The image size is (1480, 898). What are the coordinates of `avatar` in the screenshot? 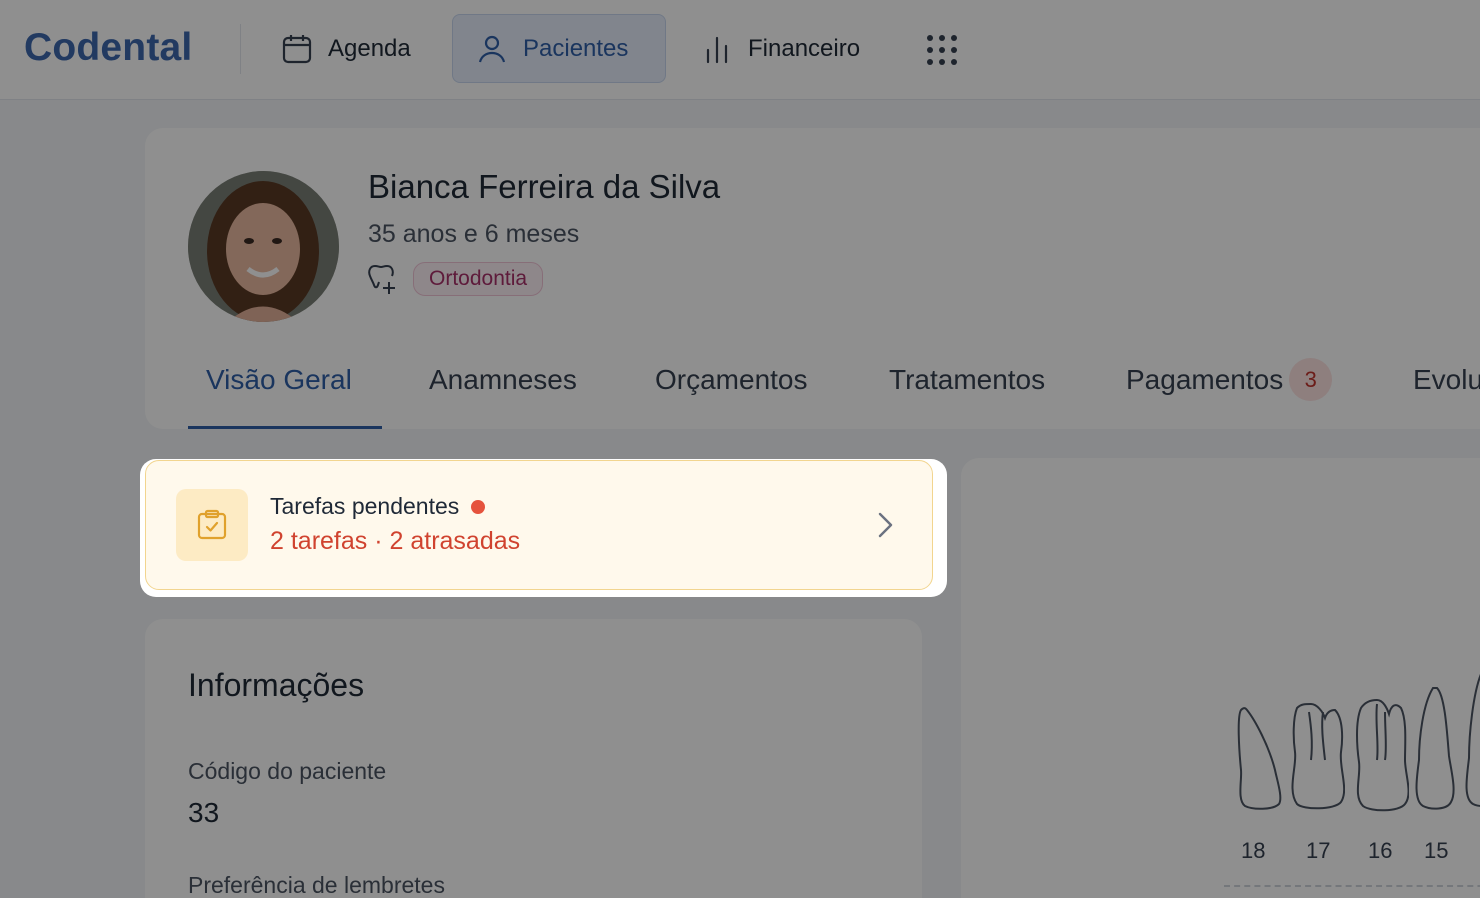 It's located at (263, 246).